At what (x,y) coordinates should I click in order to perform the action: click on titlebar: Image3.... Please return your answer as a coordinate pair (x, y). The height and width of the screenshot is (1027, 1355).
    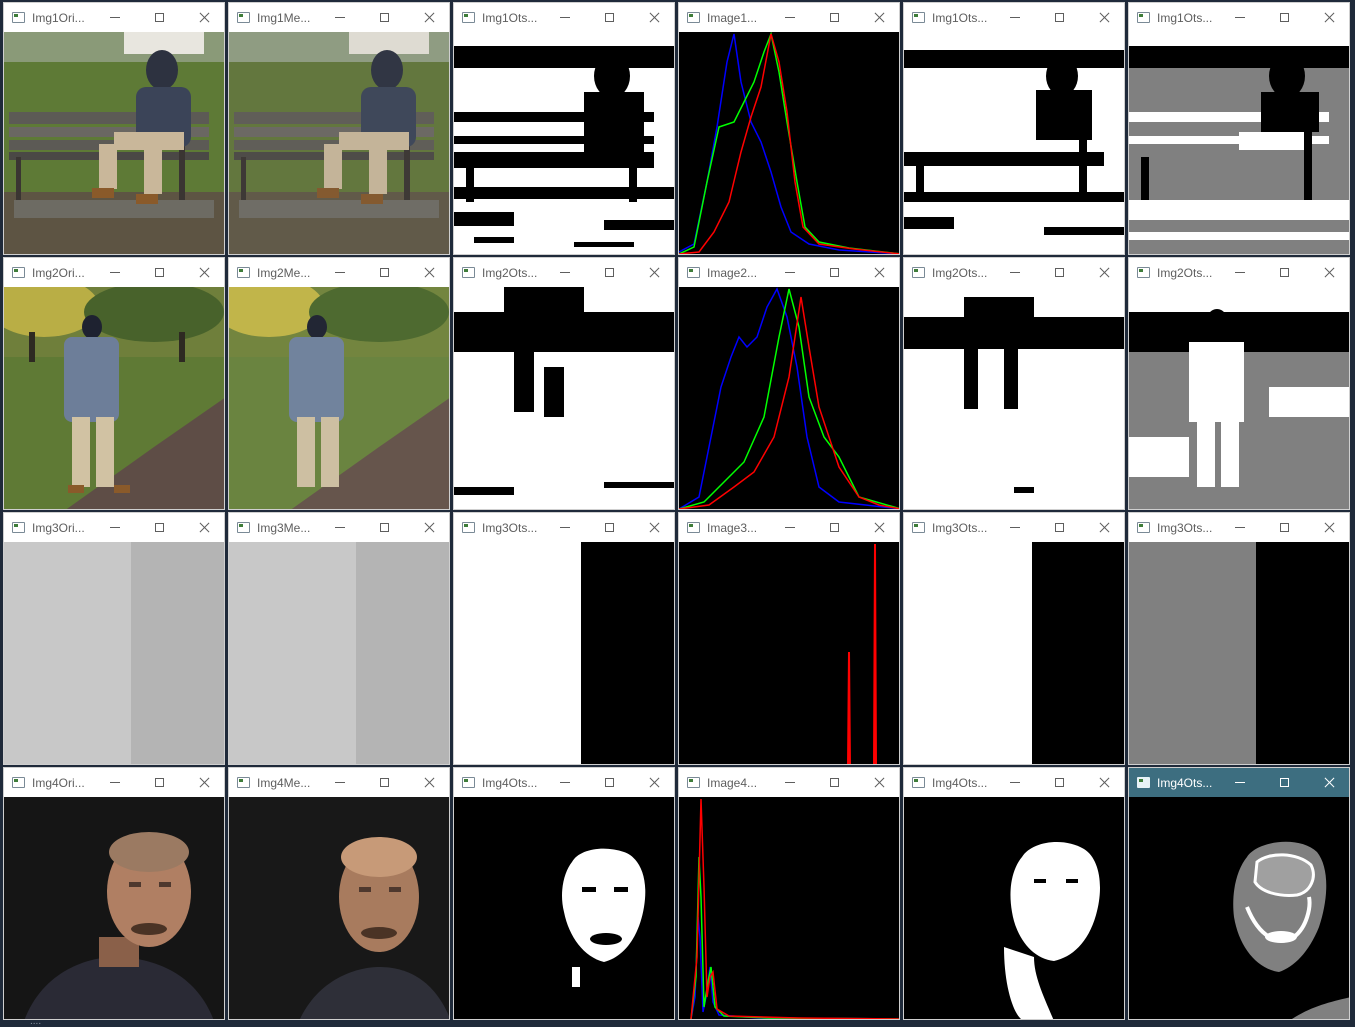
    Looking at the image, I should click on (789, 527).